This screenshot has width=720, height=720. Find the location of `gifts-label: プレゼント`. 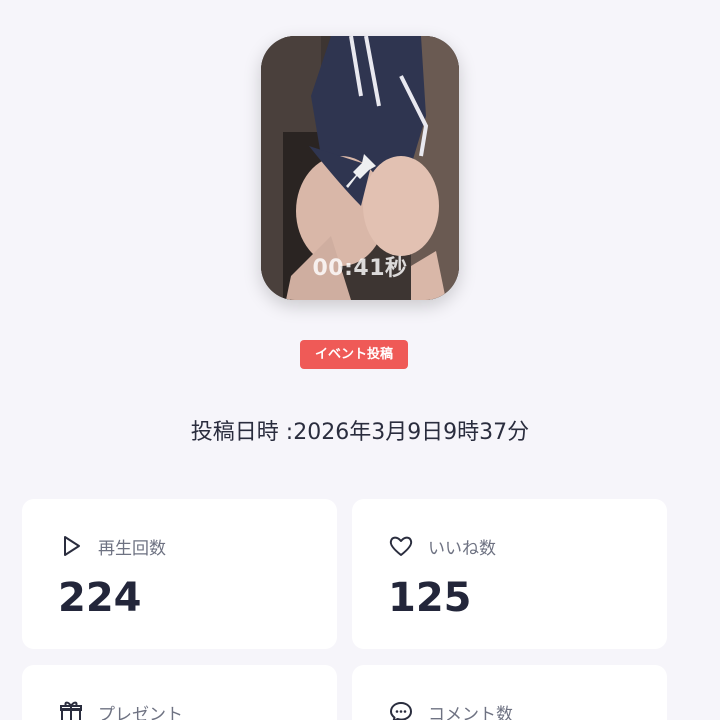

gifts-label: プレゼント is located at coordinates (140, 712).